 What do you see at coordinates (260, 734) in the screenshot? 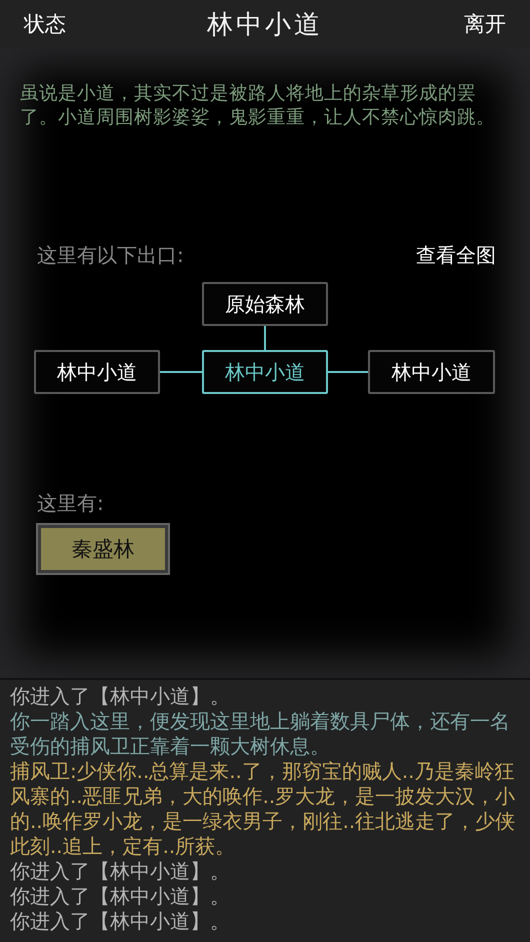
I see `log-message: 你一踏入这里，便发现这里地上躺着数具尸体，还有一名受伤的捕风卫正靠着一颗大树休息。` at bounding box center [260, 734].